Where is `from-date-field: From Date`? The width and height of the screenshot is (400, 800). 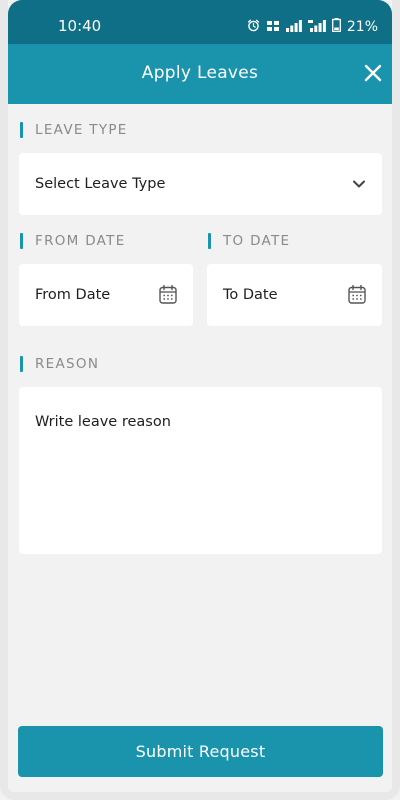 from-date-field: From Date is located at coordinates (106, 295).